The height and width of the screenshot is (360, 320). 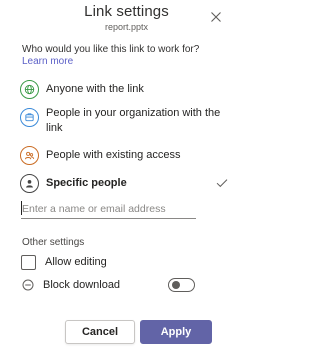 What do you see at coordinates (95, 88) in the screenshot?
I see `option-anyone-label: Anyone with the link` at bounding box center [95, 88].